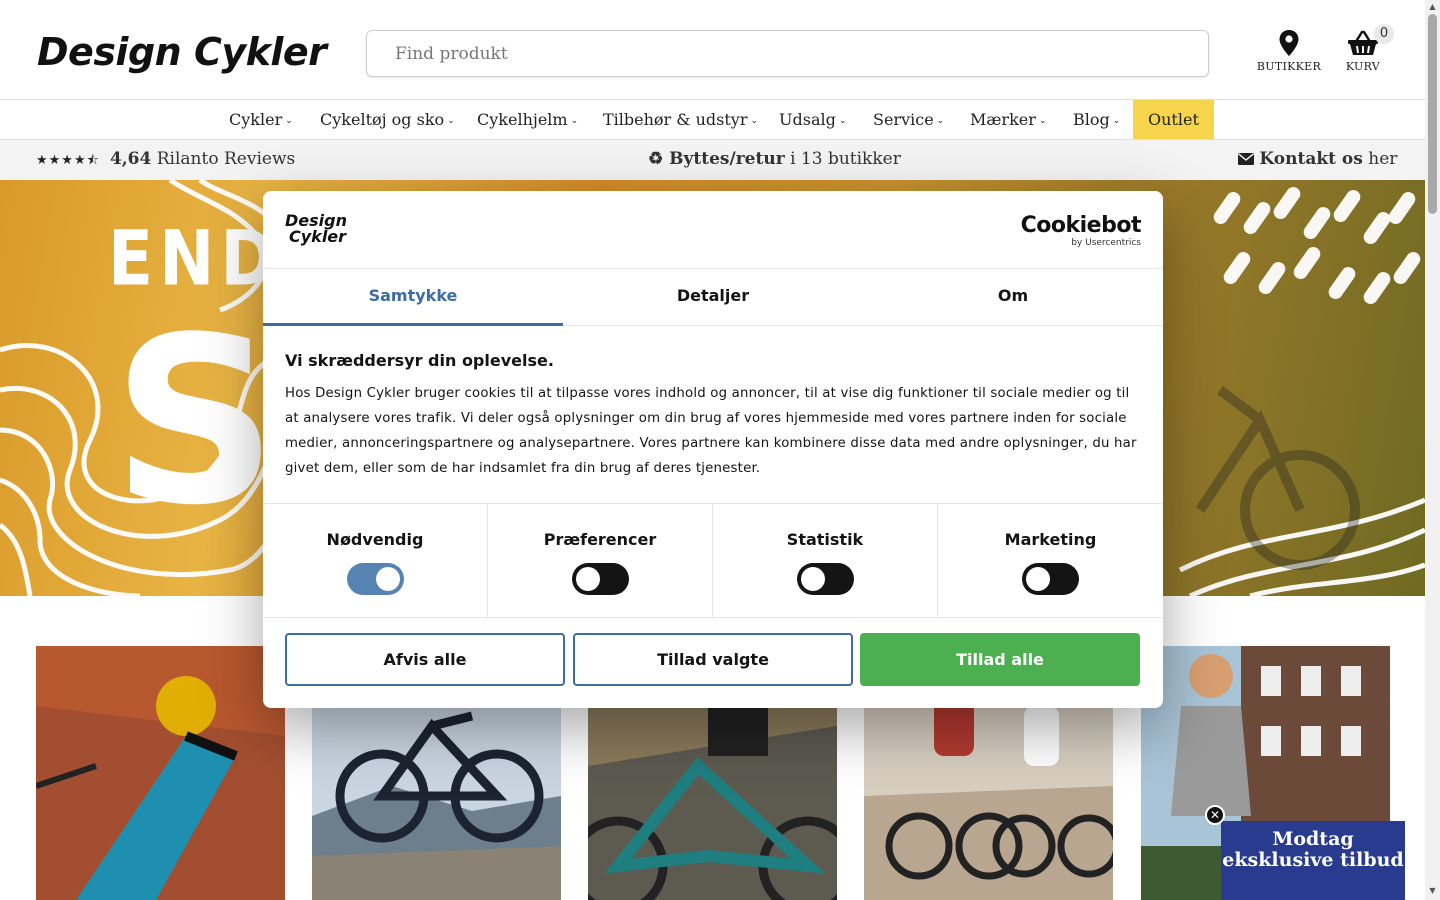  What do you see at coordinates (130, 159) in the screenshot?
I see `rating-value: 4,64` at bounding box center [130, 159].